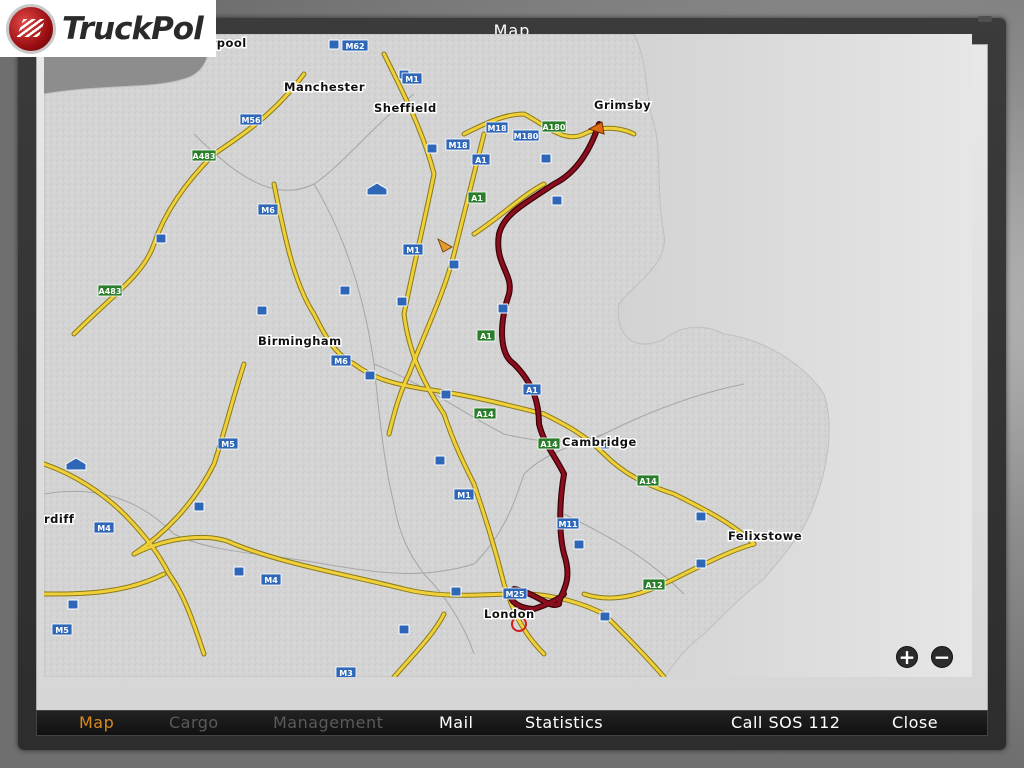  Describe the element at coordinates (456, 723) in the screenshot. I see `menu-mail-tab: Mail` at that location.